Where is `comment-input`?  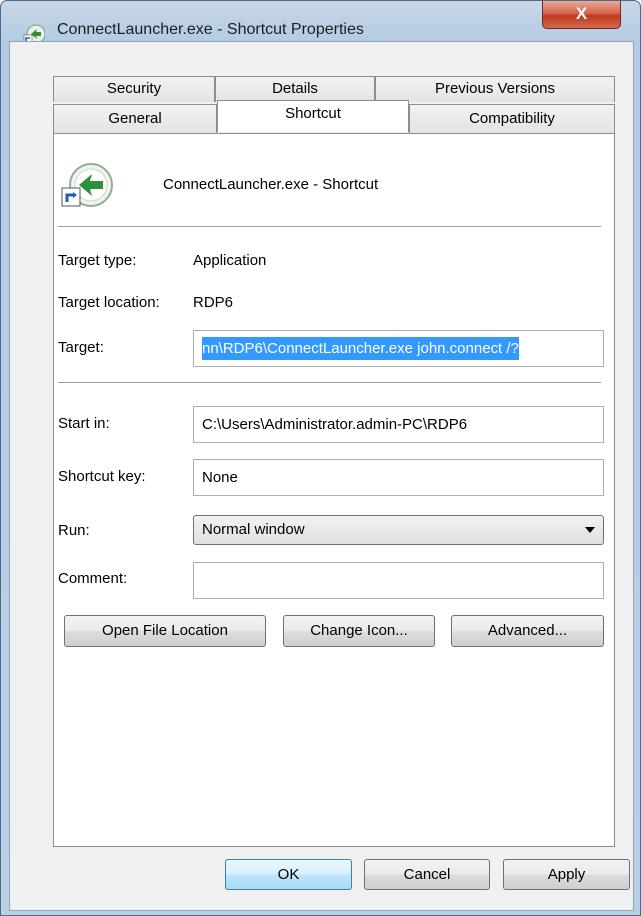
comment-input is located at coordinates (398, 580).